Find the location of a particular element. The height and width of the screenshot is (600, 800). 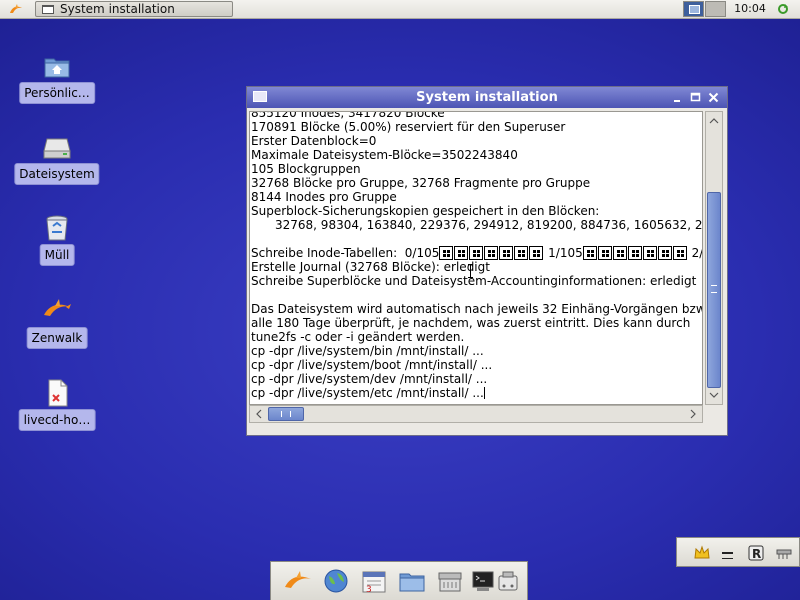

log-line: Erster Datenblock=0 is located at coordinates (314, 141).